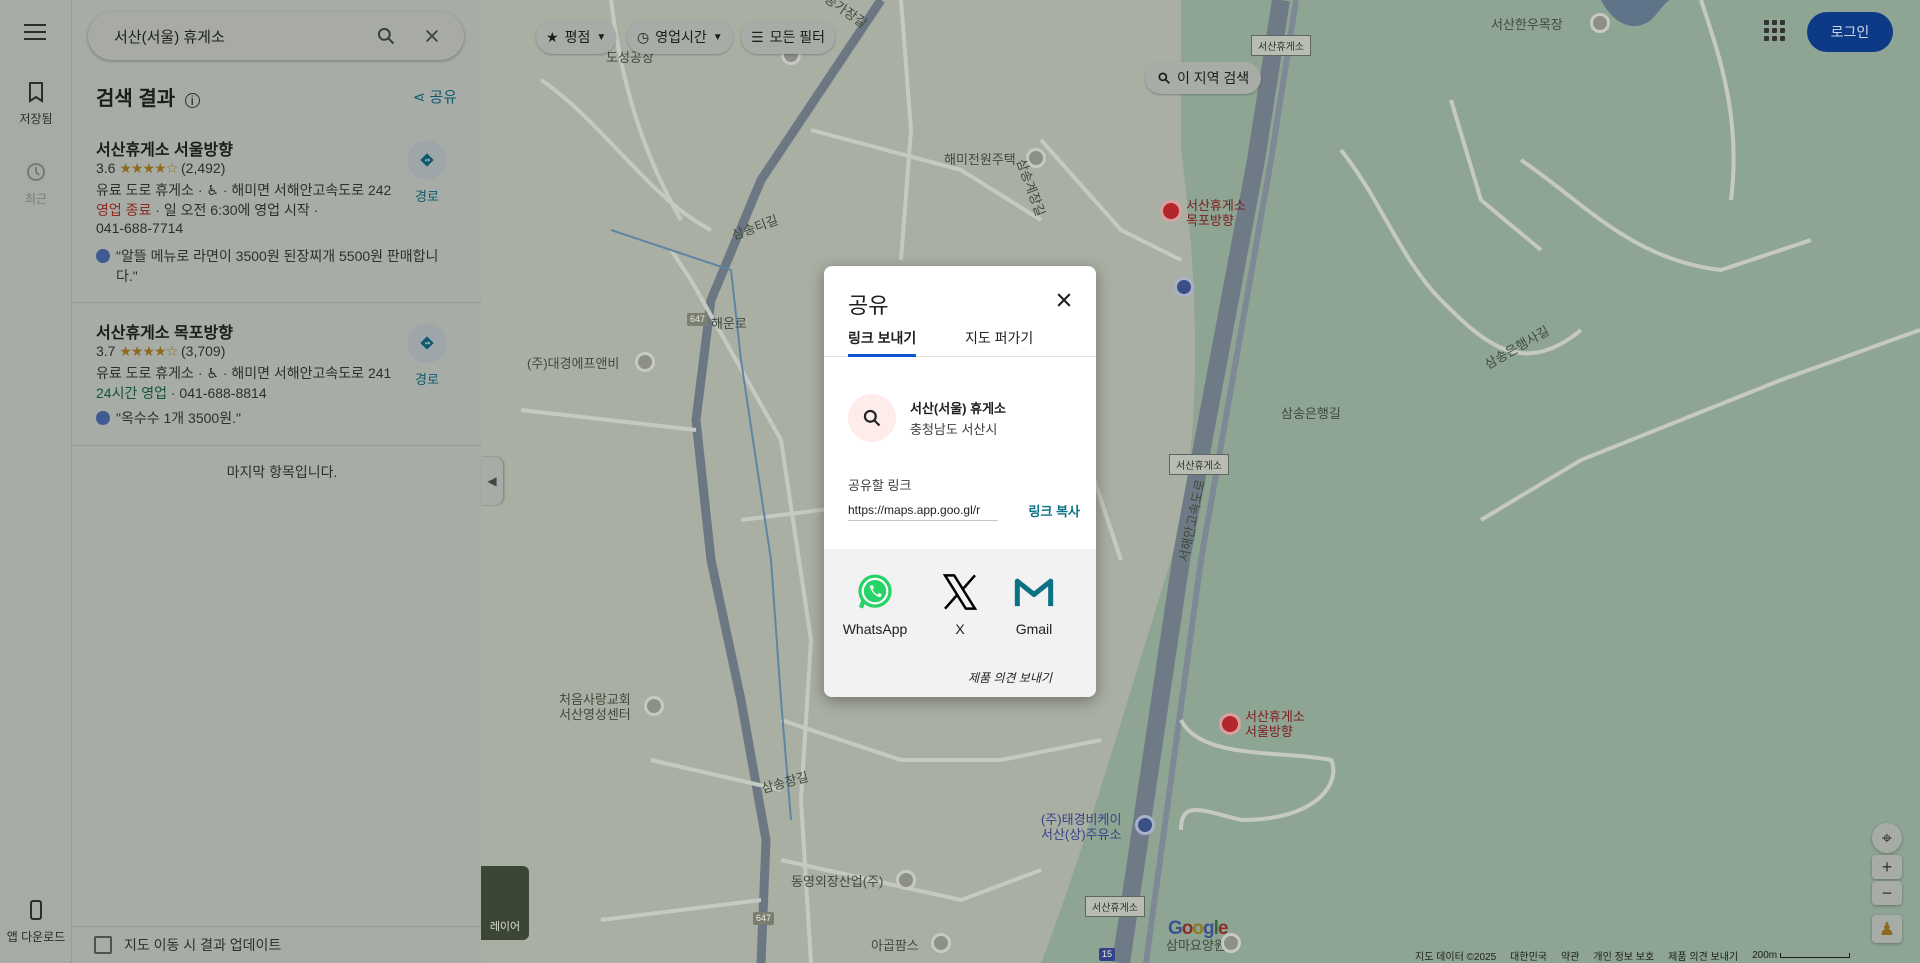  I want to click on update-on-move-checkbox, so click(103, 945).